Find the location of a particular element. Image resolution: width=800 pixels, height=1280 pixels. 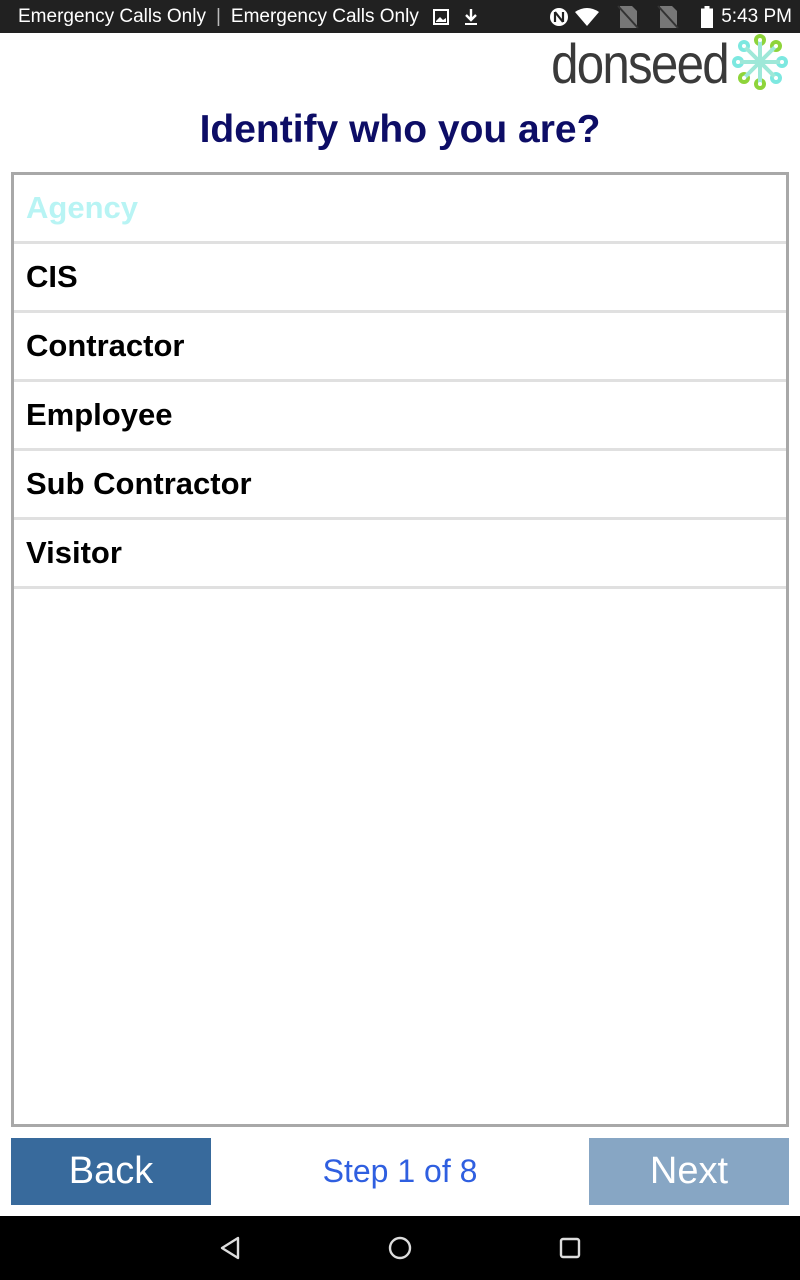

back-triangle-icon is located at coordinates (230, 1248).